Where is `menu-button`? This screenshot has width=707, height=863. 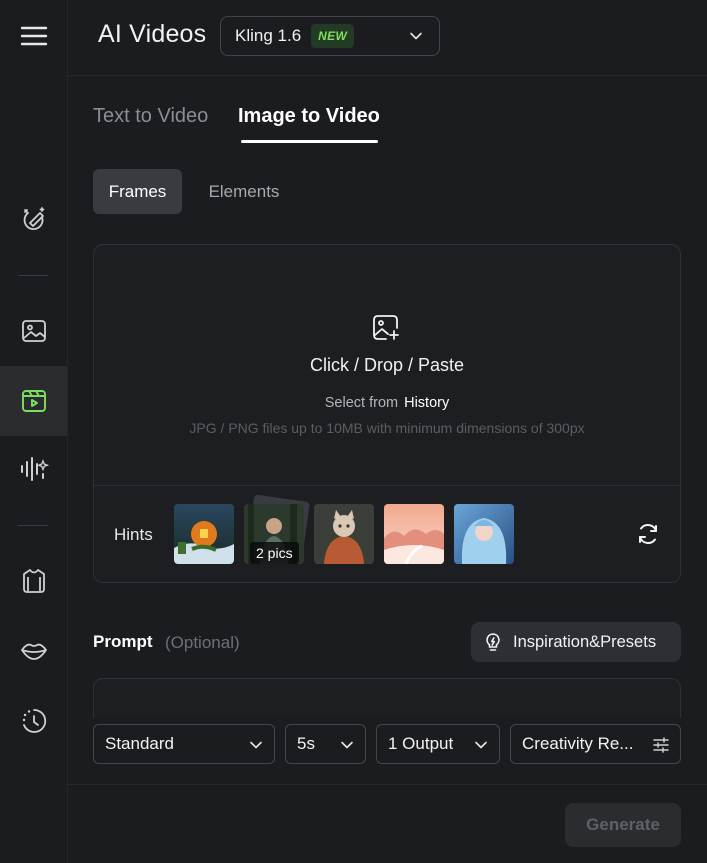
menu-button is located at coordinates (33, 36).